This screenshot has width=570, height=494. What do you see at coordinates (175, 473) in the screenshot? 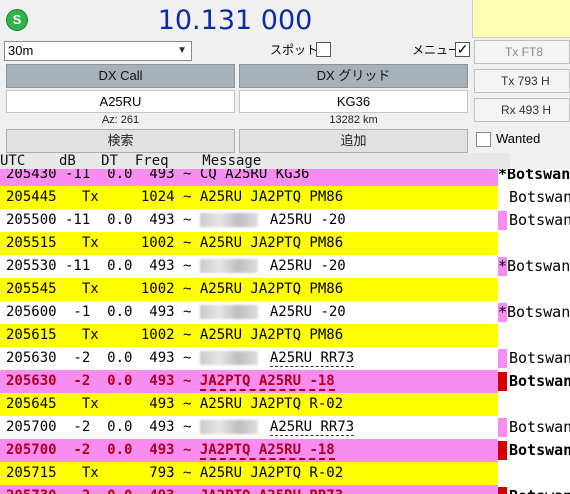
I see `decode-text: 205715 Tx 793 ~ A25RU JA2PTQ R-02` at bounding box center [175, 473].